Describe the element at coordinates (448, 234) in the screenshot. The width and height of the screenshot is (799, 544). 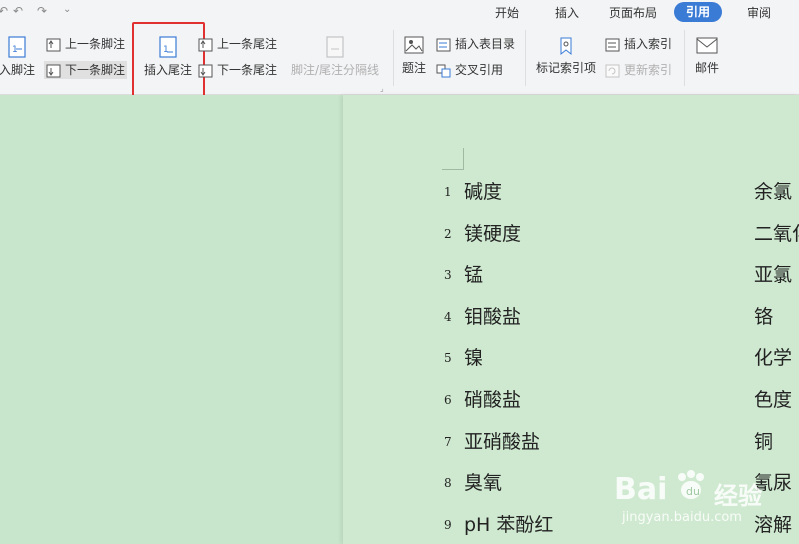
I see `line-number: 2` at that location.